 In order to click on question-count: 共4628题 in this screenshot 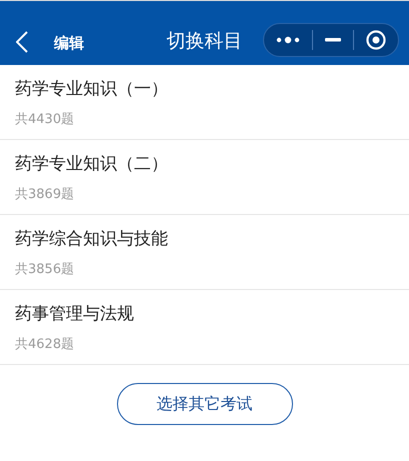, I will do `click(45, 344)`.